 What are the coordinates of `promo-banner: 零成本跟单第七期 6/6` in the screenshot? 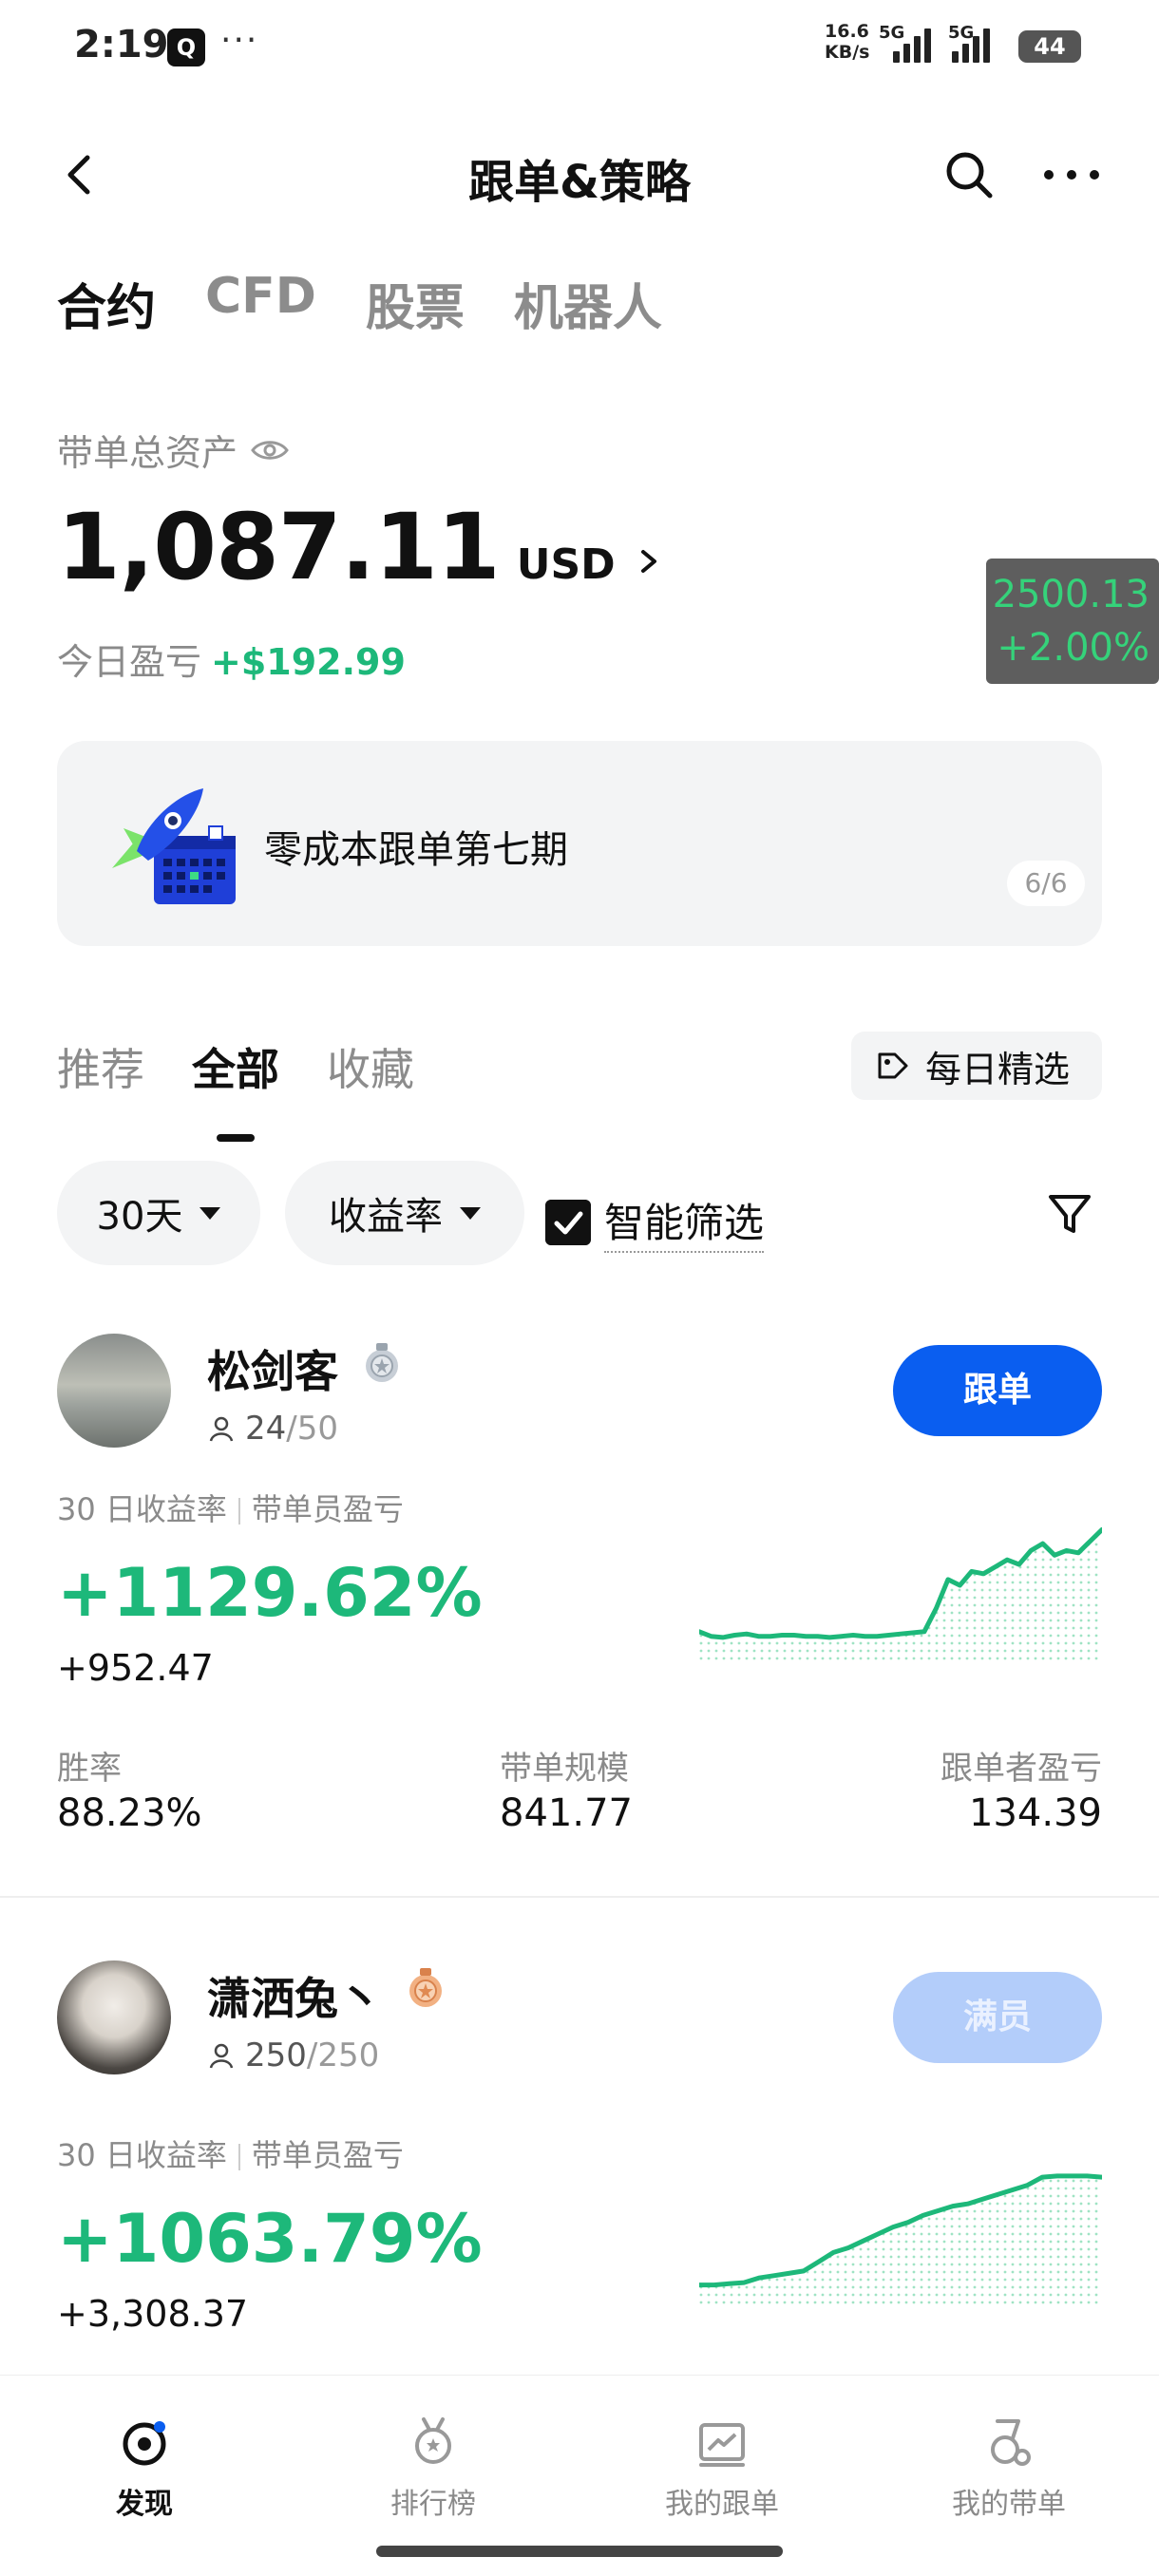 It's located at (579, 843).